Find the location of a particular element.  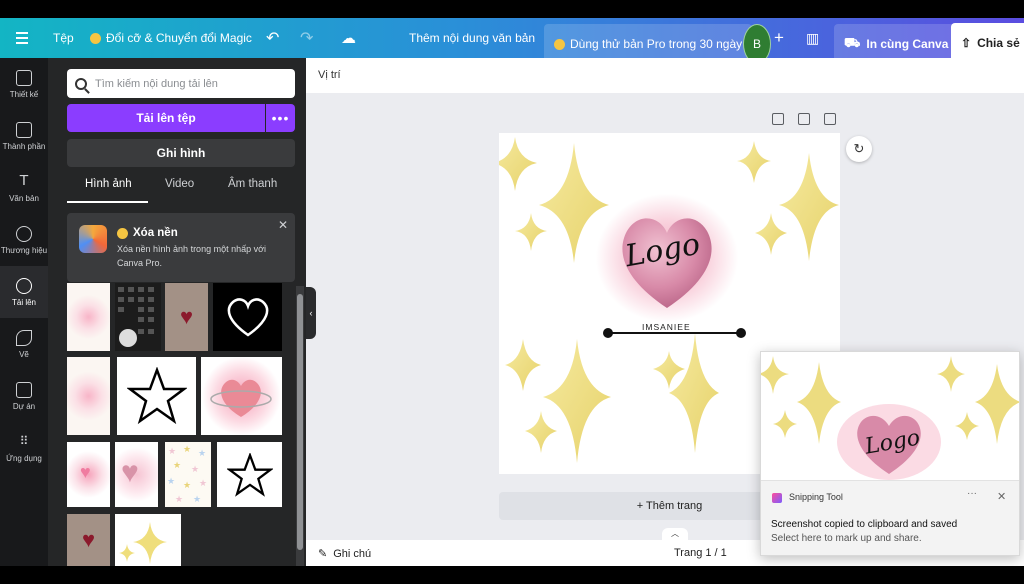

preview-sparkles is located at coordinates (890, 418).